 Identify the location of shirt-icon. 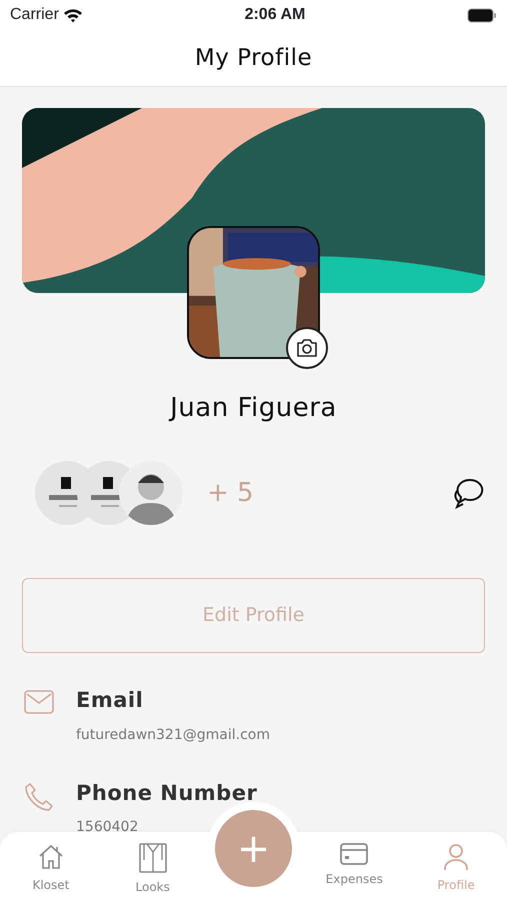
(153, 858).